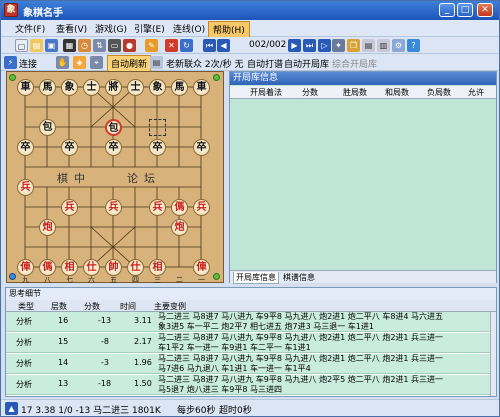  What do you see at coordinates (114, 45) in the screenshot?
I see `screen-icon: ▭` at bounding box center [114, 45].